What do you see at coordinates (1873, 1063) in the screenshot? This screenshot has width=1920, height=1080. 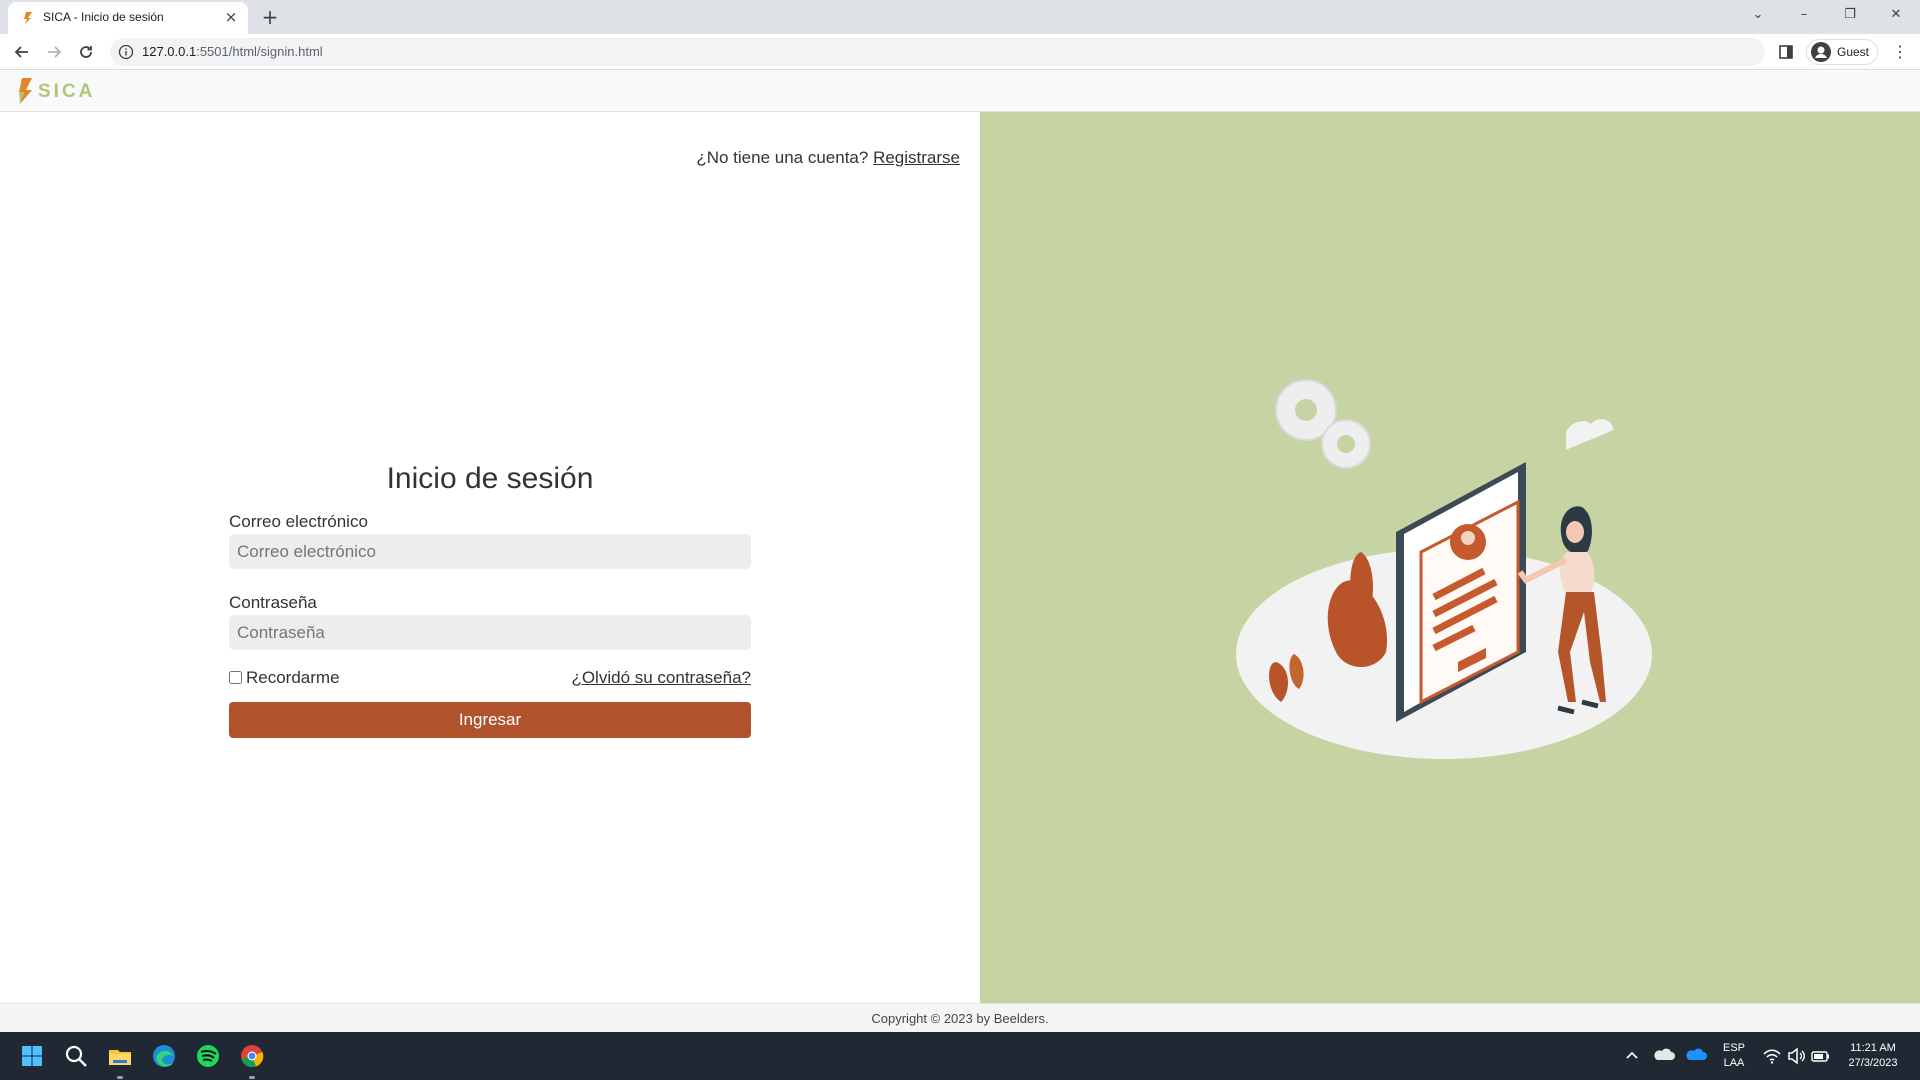 I see `clock-date: 27/3/2023` at bounding box center [1873, 1063].